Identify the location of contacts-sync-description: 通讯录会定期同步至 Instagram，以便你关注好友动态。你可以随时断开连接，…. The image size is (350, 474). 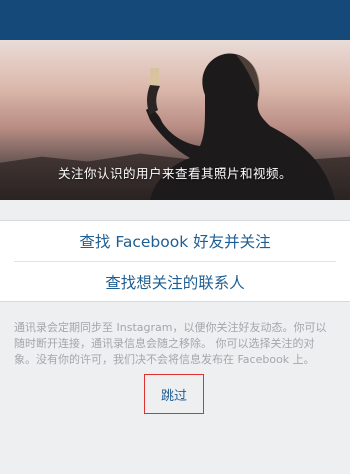
(170, 343).